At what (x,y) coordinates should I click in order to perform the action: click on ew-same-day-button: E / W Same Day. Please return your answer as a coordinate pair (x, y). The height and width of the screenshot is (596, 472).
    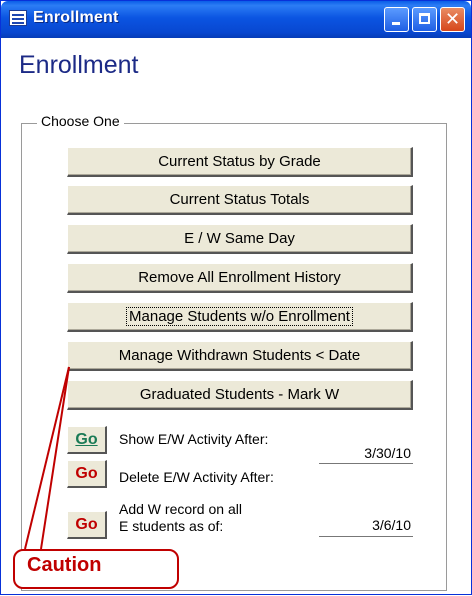
    Looking at the image, I should click on (240, 239).